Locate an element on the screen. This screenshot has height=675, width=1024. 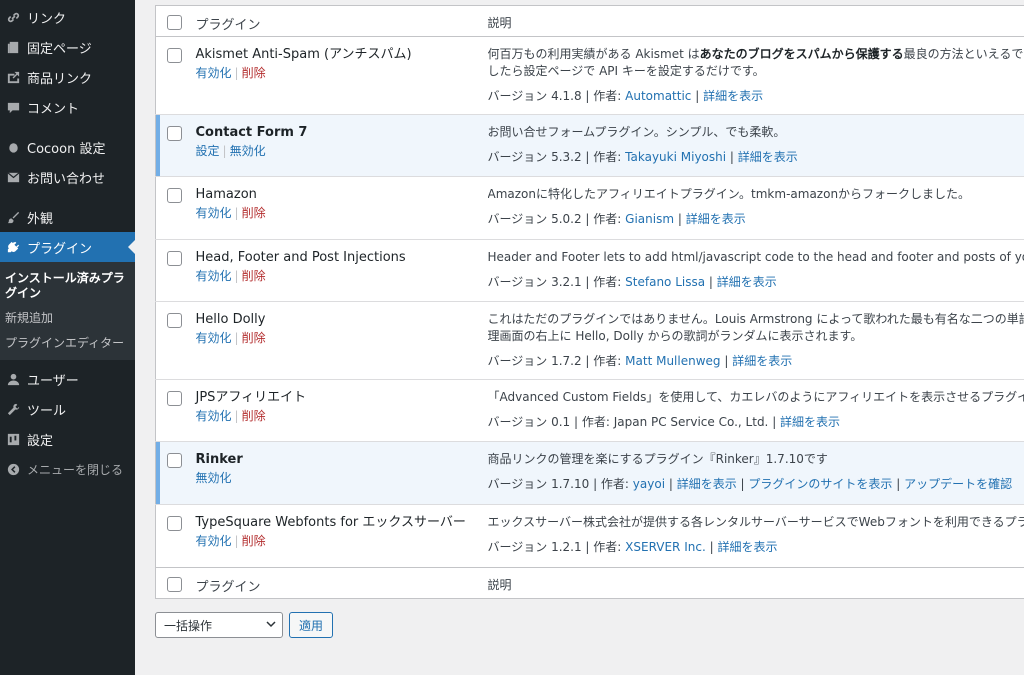
author-link: Automattic is located at coordinates (658, 96).